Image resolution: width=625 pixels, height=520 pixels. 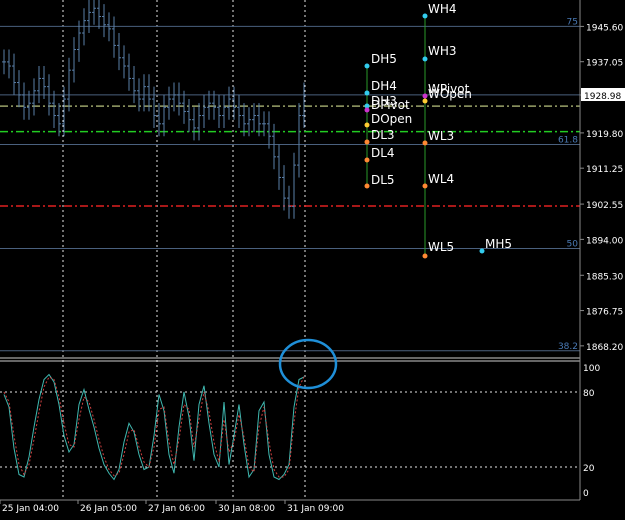 What do you see at coordinates (572, 22) in the screenshot?
I see `fib-label-0: 75` at bounding box center [572, 22].